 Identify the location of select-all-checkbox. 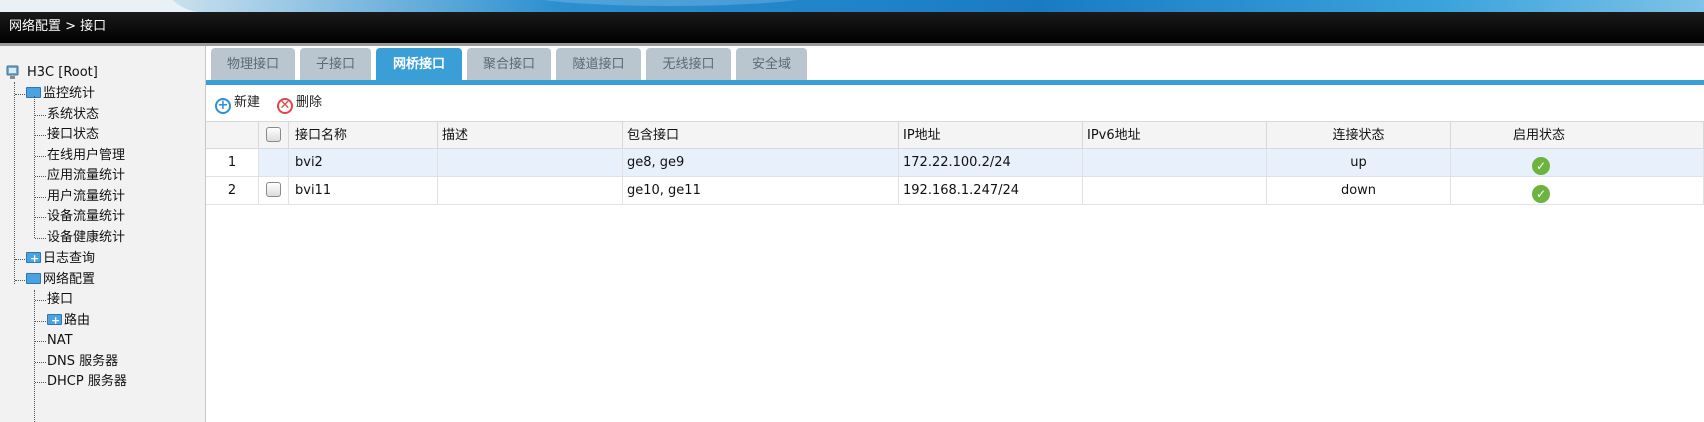
(273, 134).